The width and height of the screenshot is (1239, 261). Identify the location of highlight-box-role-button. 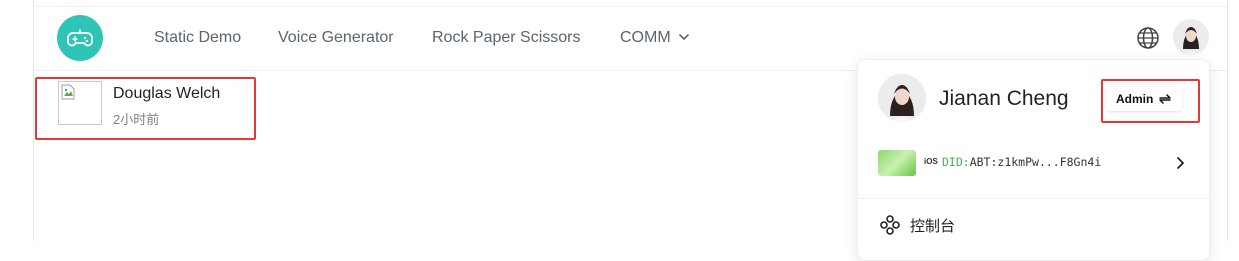
(1150, 101).